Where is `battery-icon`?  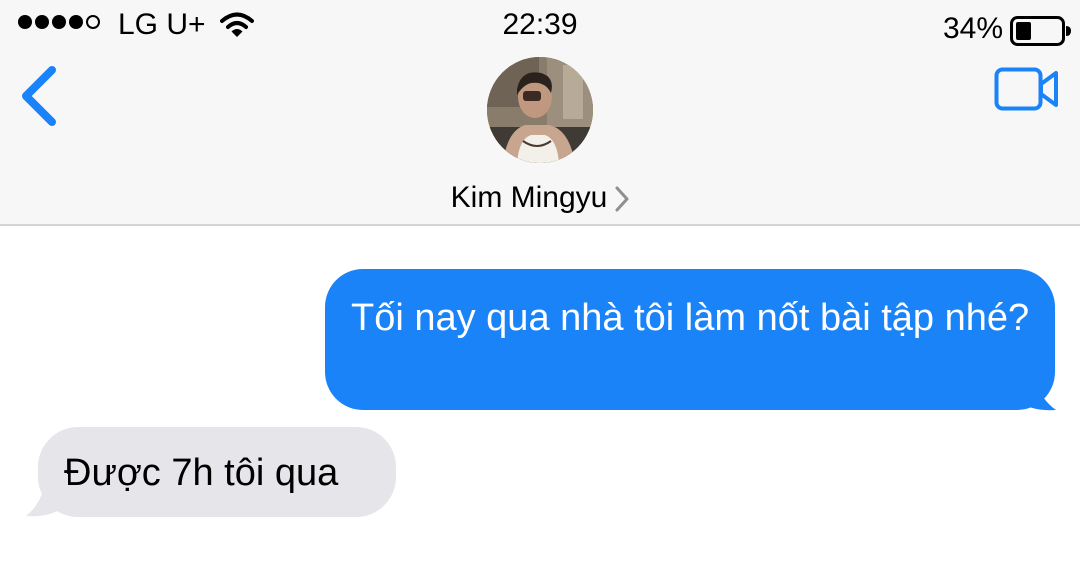
battery-icon is located at coordinates (1040, 31).